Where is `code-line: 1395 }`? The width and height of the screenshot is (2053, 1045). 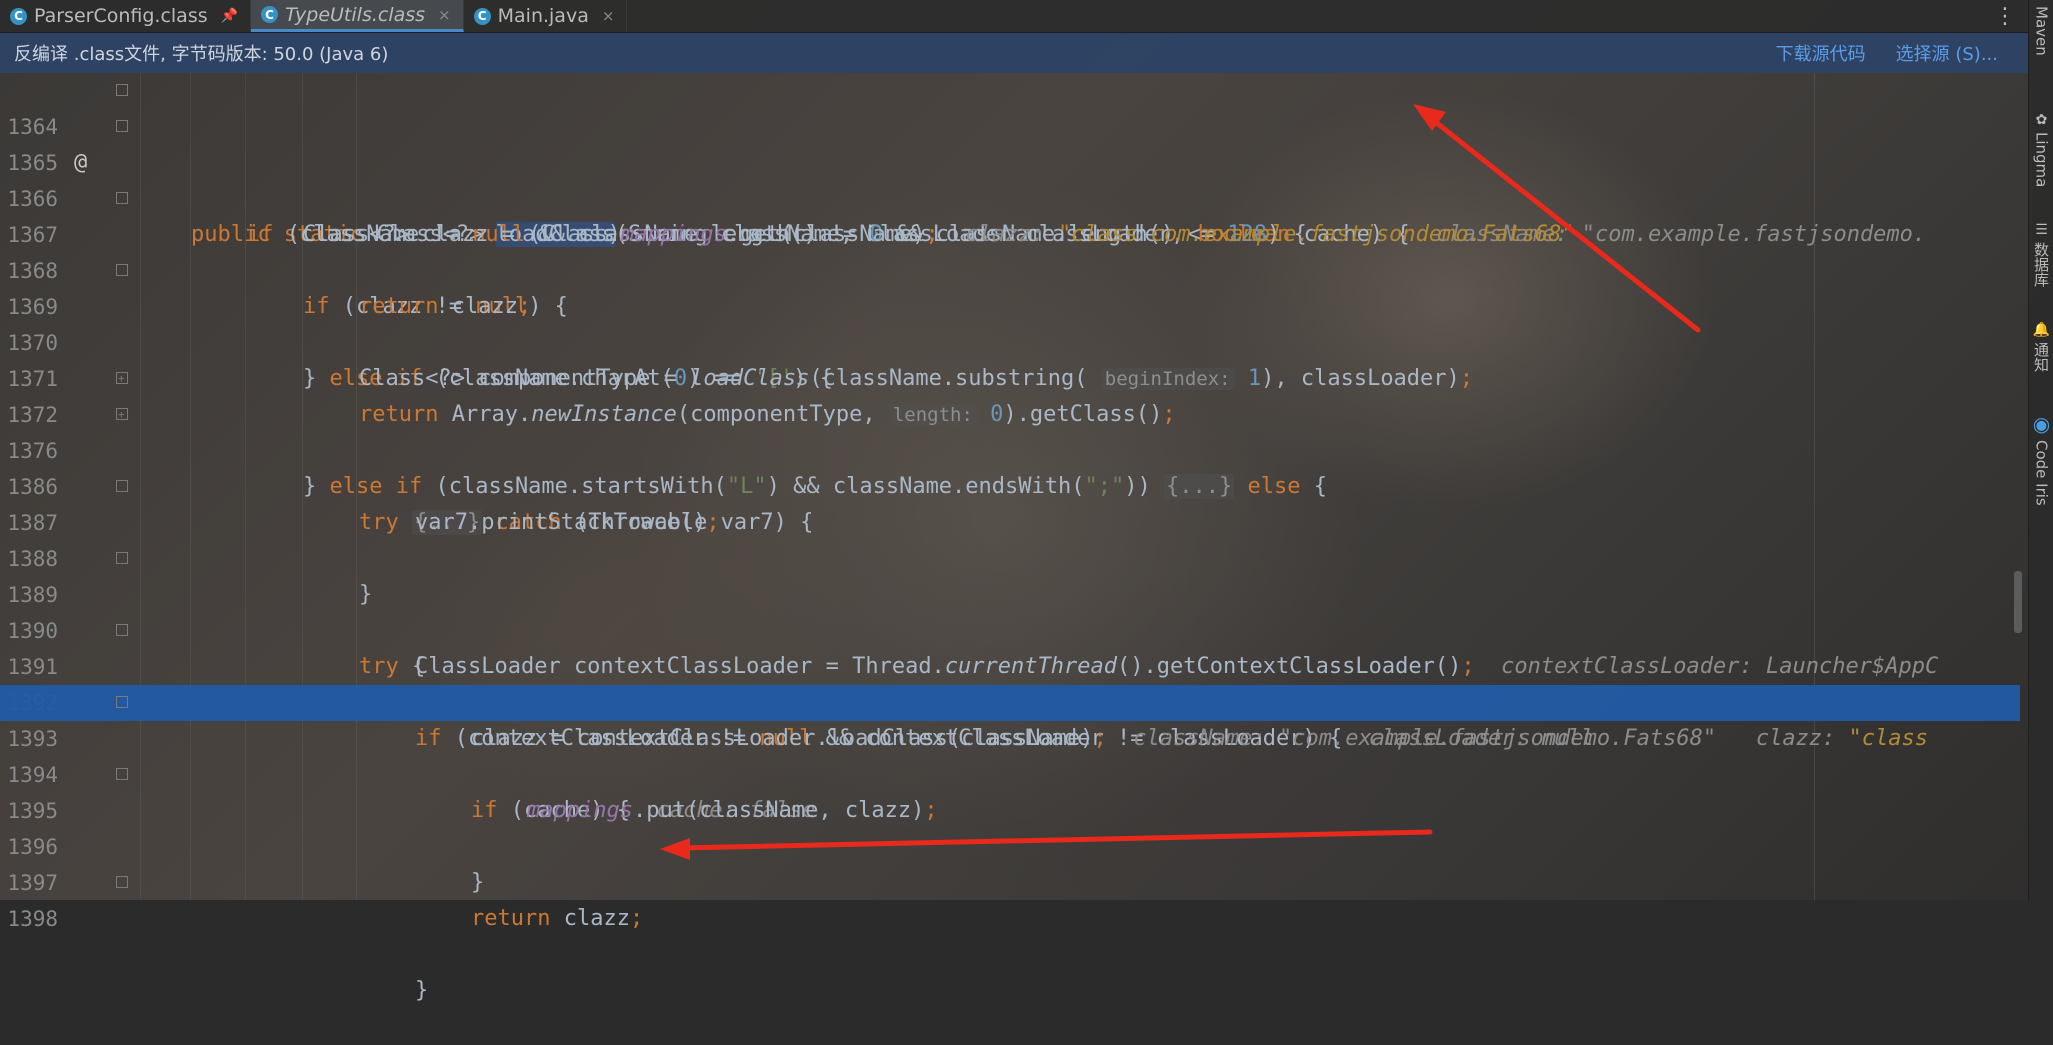 code-line: 1395 } is located at coordinates (1010, 826).